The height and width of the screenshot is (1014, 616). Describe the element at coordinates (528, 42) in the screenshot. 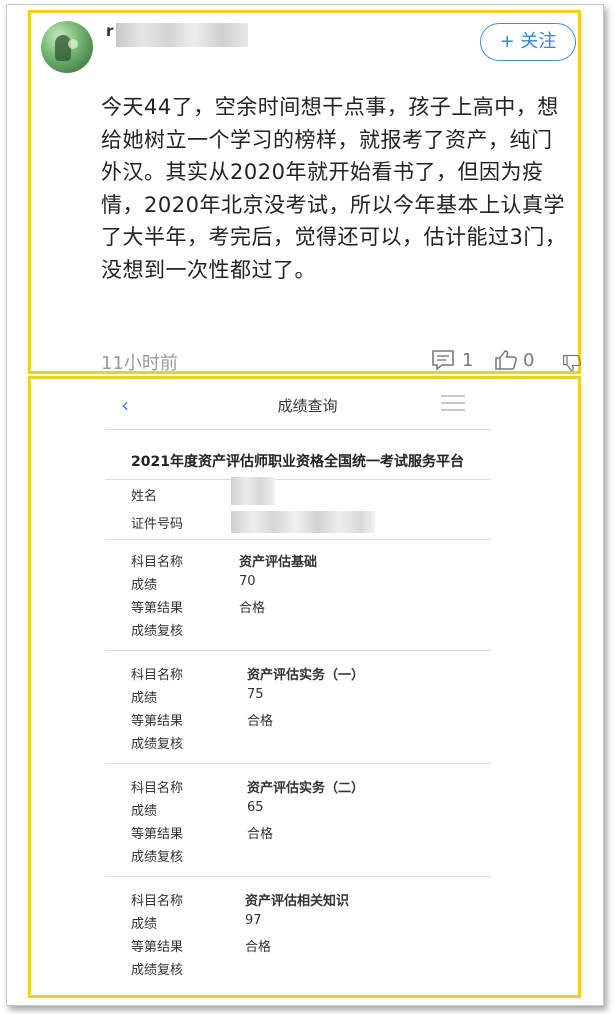

I see `follow-button: + 关注` at that location.